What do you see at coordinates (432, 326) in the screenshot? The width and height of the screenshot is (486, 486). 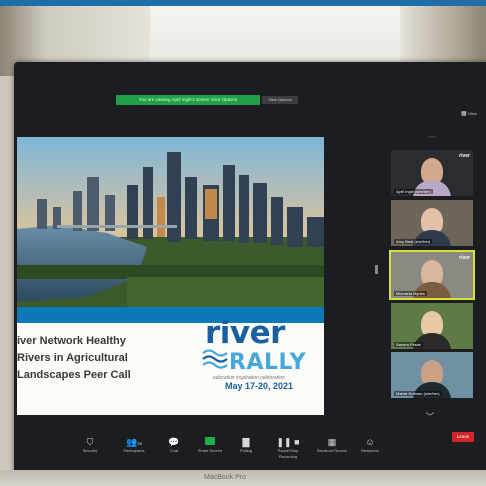 I see `participant-tile: Sandra Postel` at bounding box center [432, 326].